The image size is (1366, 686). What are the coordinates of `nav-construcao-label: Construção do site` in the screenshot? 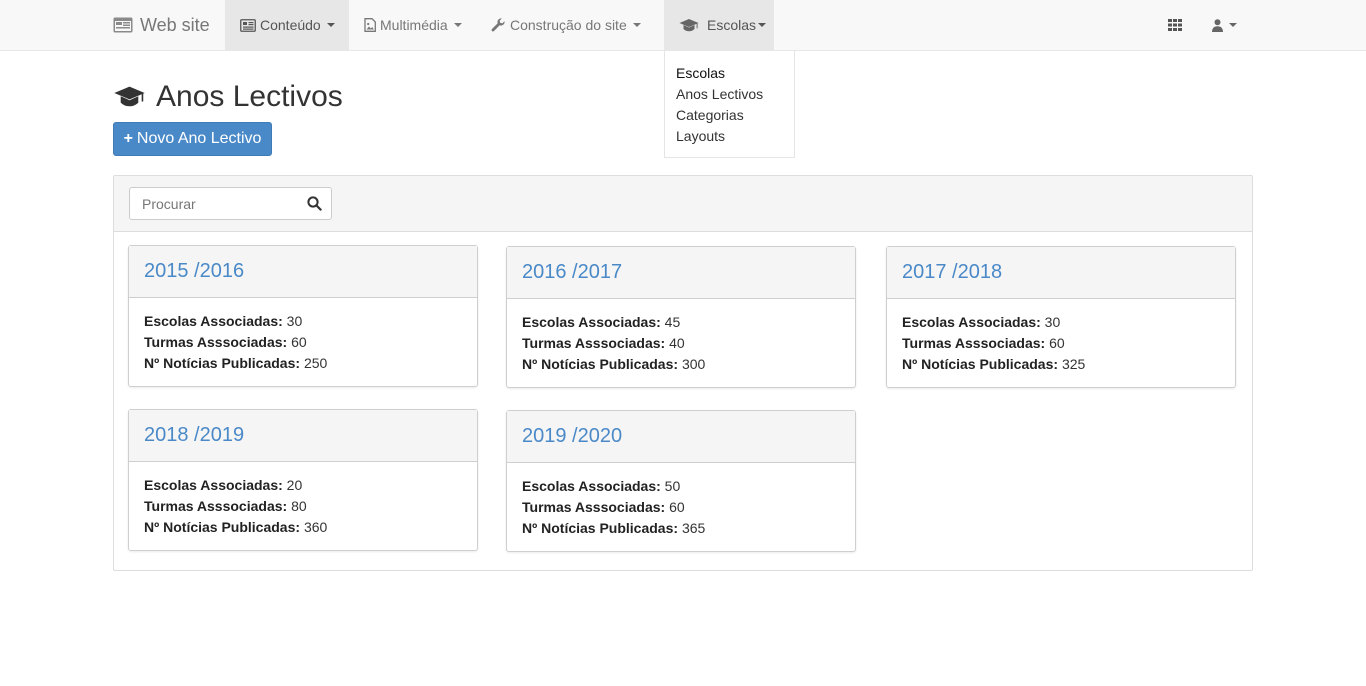 It's located at (568, 25).